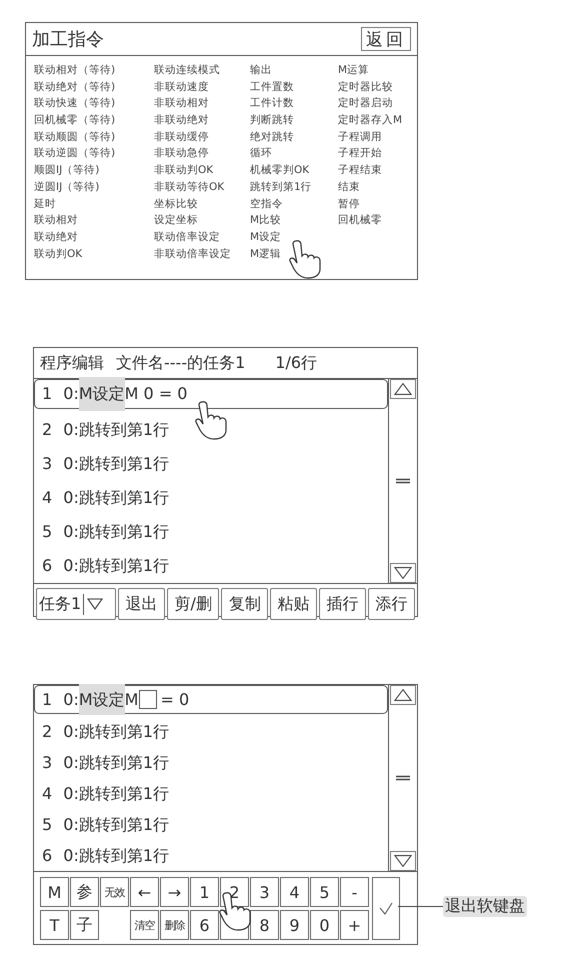 The height and width of the screenshot is (966, 581). I want to click on command-item: 跳转到第1行, so click(294, 187).